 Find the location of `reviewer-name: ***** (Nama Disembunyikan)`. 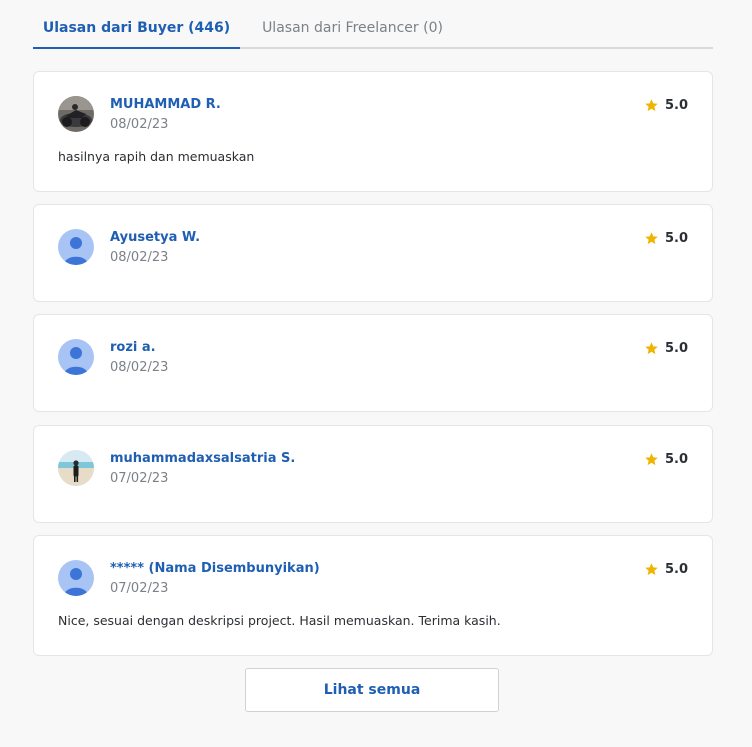

reviewer-name: ***** (Nama Disembunyikan) is located at coordinates (215, 569).